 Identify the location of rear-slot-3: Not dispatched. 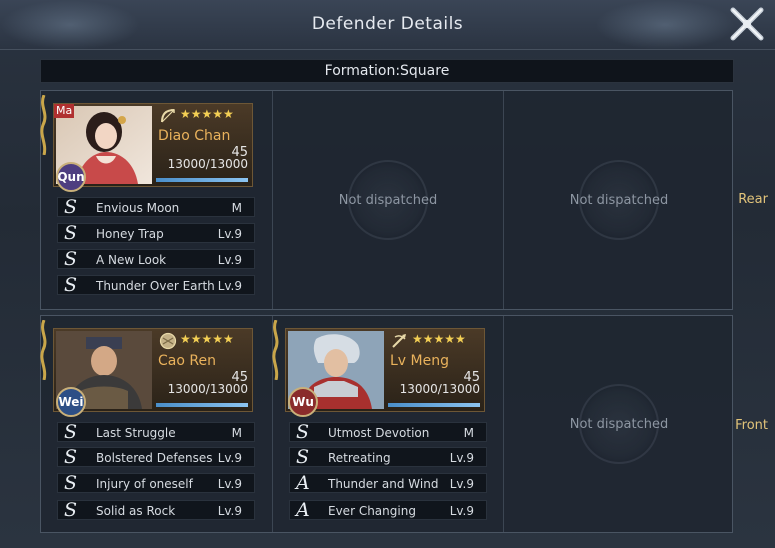
(618, 200).